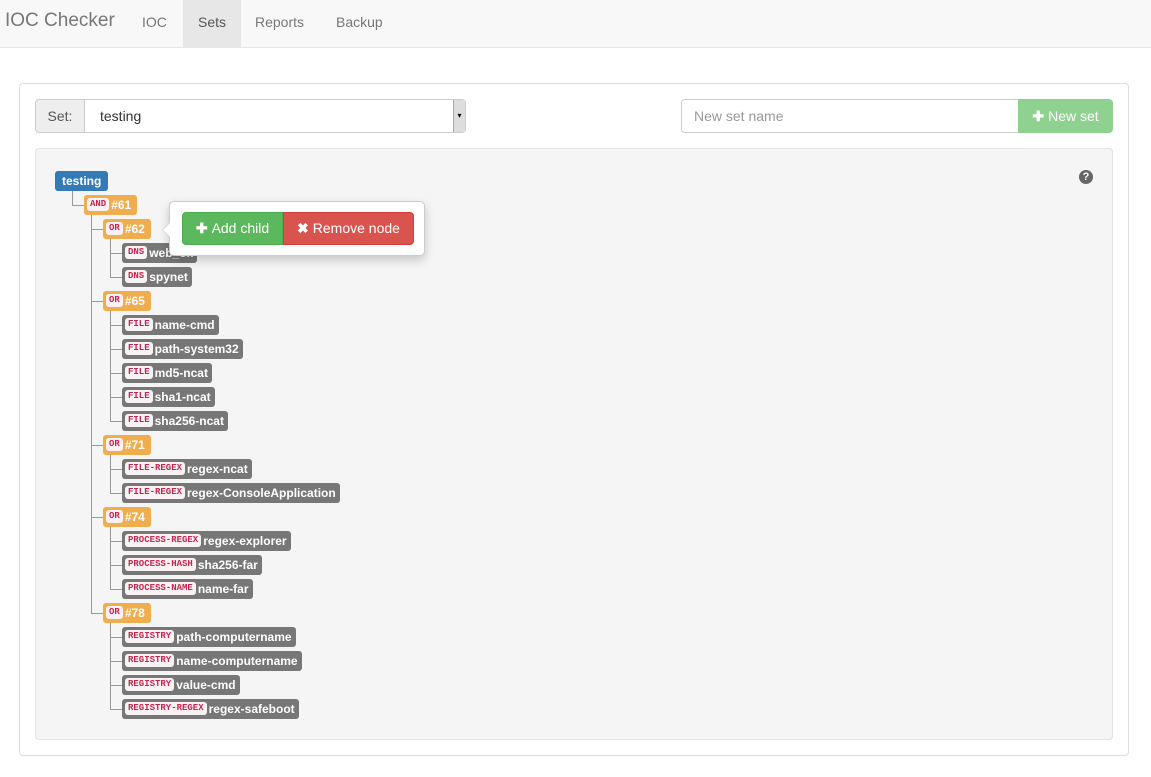 The width and height of the screenshot is (1151, 777). What do you see at coordinates (275, 116) in the screenshot?
I see `set-select: testing ▾` at bounding box center [275, 116].